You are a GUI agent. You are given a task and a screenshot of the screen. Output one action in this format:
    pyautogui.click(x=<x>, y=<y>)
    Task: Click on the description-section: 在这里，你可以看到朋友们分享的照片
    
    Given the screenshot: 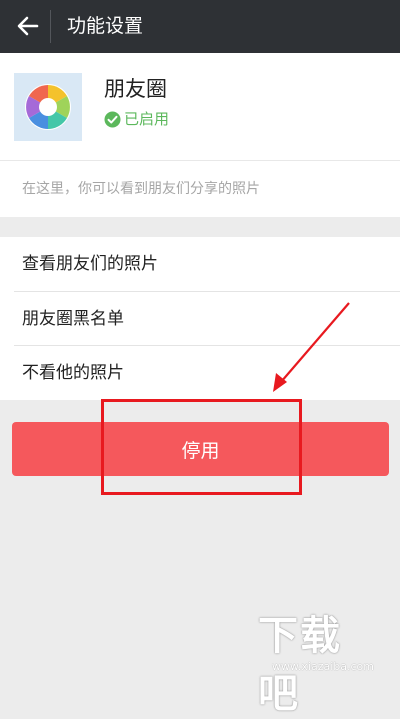 What is the action you would take?
    pyautogui.click(x=200, y=188)
    